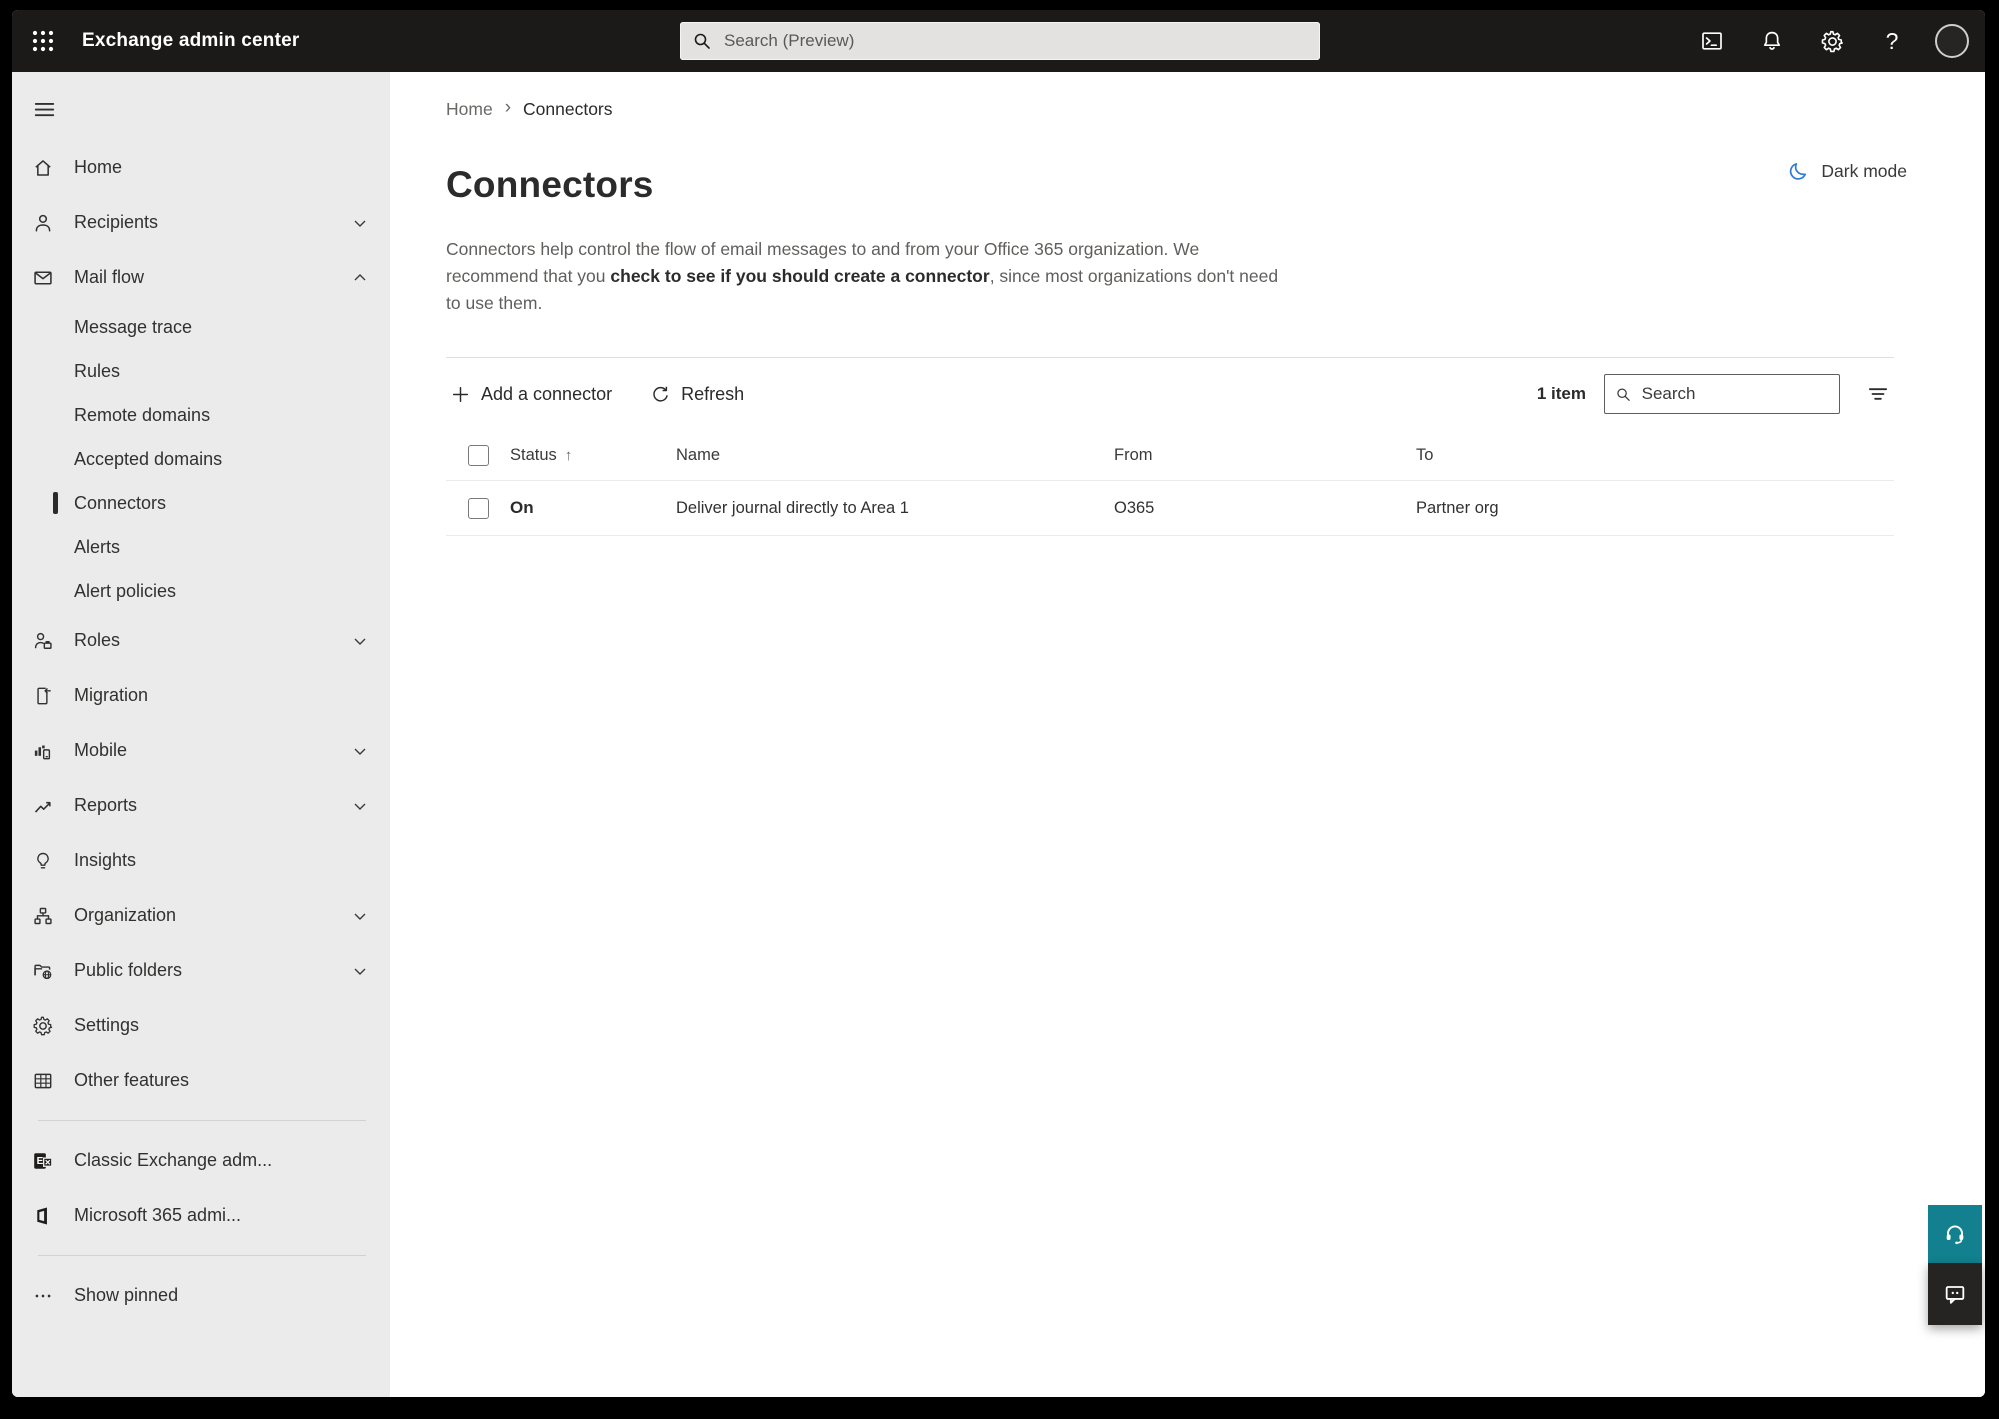 This screenshot has width=1999, height=1419. What do you see at coordinates (148, 458) in the screenshot?
I see `sidebar-item-label: Accepted domains` at bounding box center [148, 458].